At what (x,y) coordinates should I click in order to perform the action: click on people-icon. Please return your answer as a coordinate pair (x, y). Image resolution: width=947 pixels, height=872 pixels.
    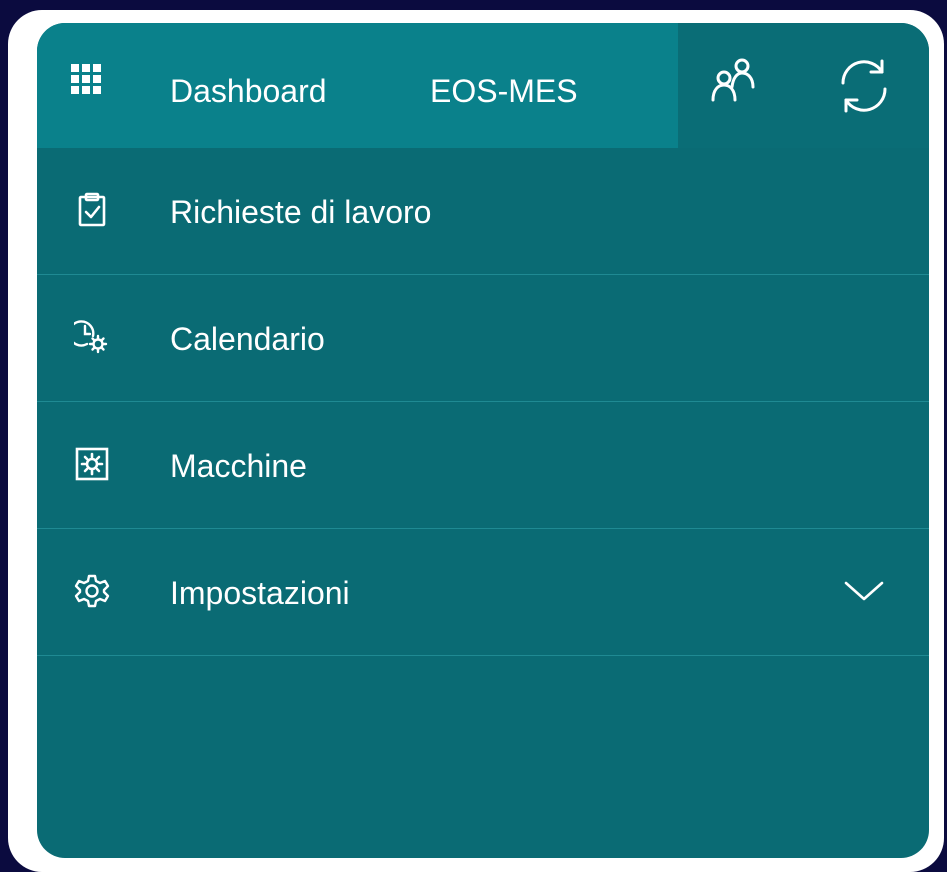
    Looking at the image, I should click on (733, 79).